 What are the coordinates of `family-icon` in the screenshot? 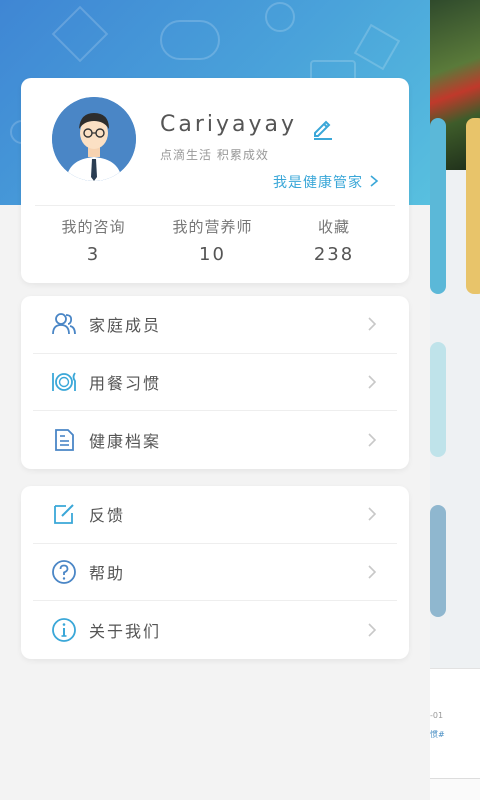 It's located at (64, 324).